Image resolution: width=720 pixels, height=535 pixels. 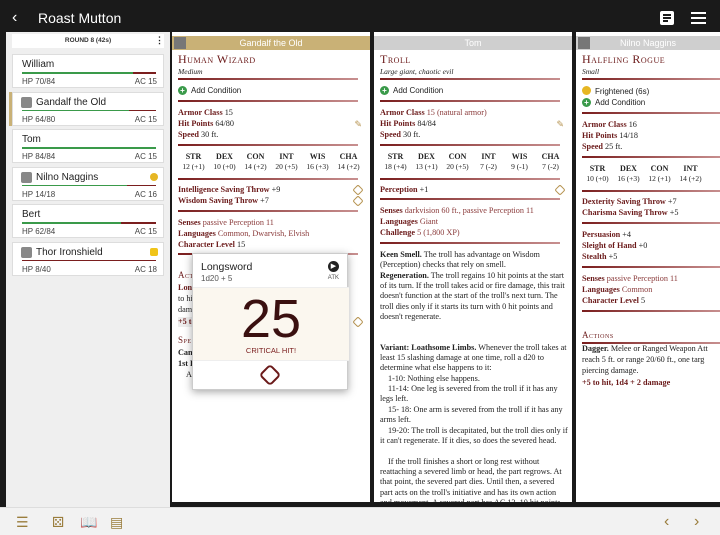 I want to click on ability-score: DEX 13 (+1), so click(x=426, y=162).